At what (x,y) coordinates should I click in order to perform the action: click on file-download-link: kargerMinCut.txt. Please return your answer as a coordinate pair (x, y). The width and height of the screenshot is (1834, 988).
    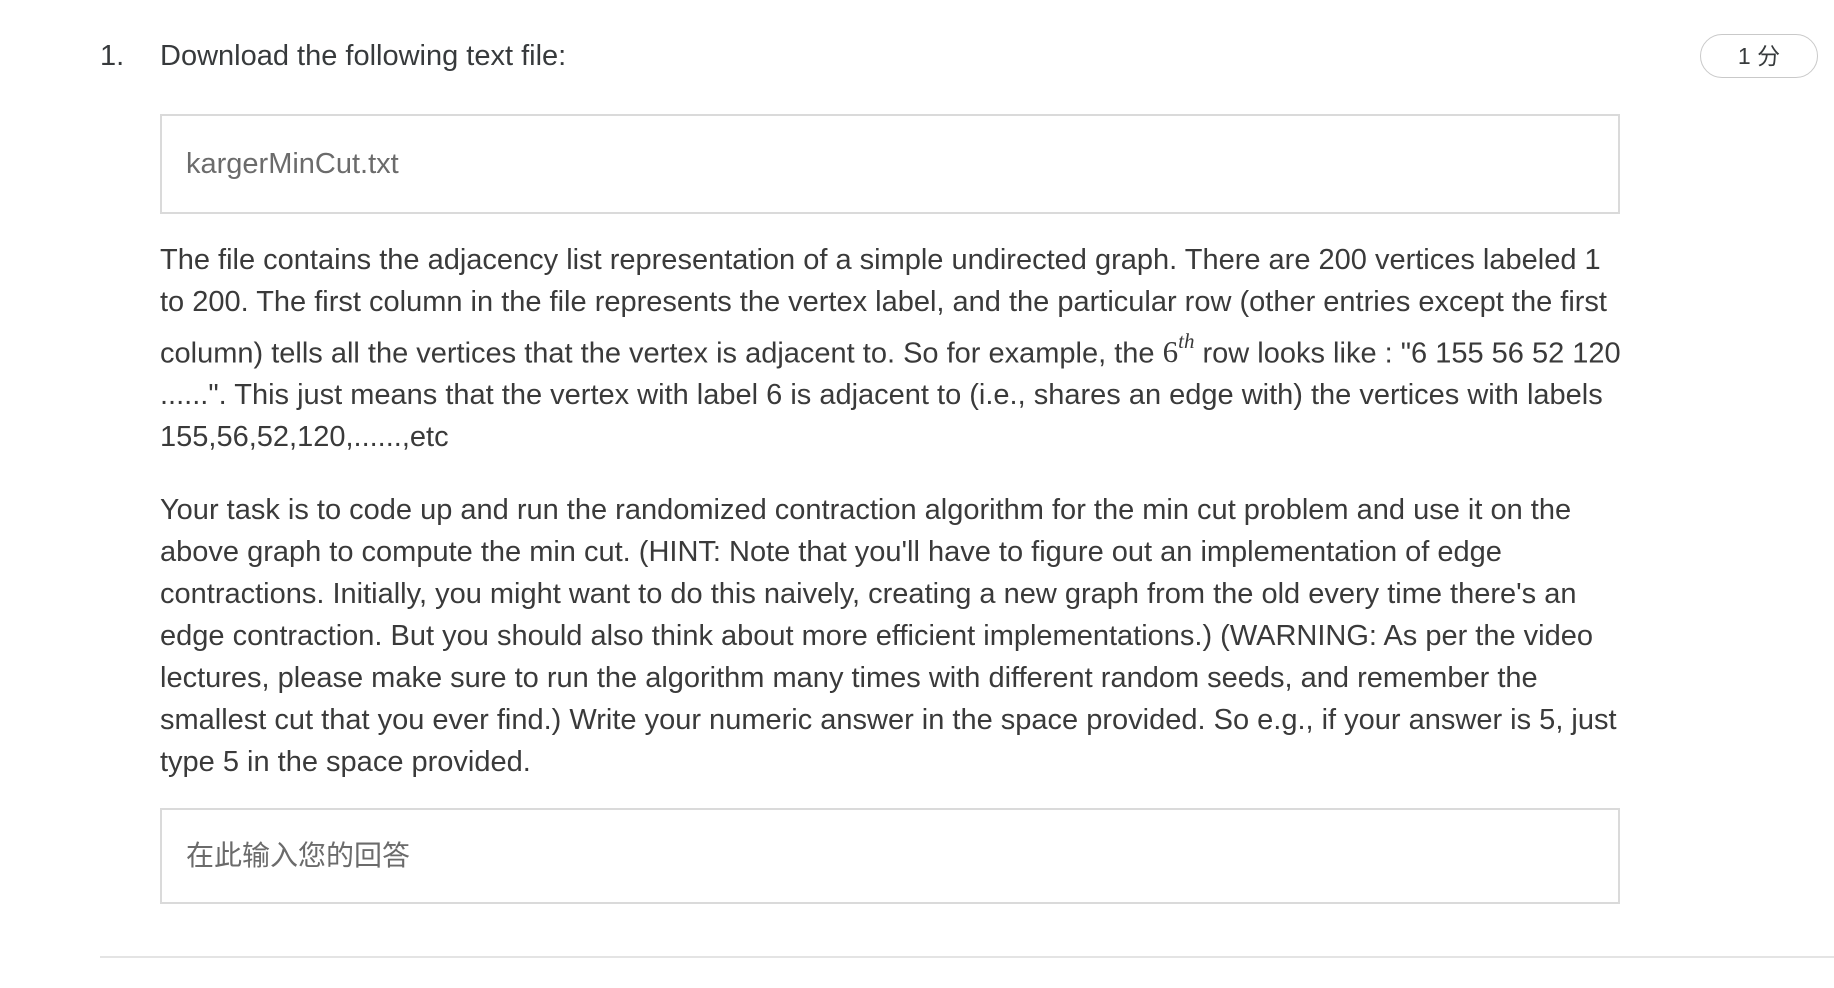
    Looking at the image, I should click on (292, 164).